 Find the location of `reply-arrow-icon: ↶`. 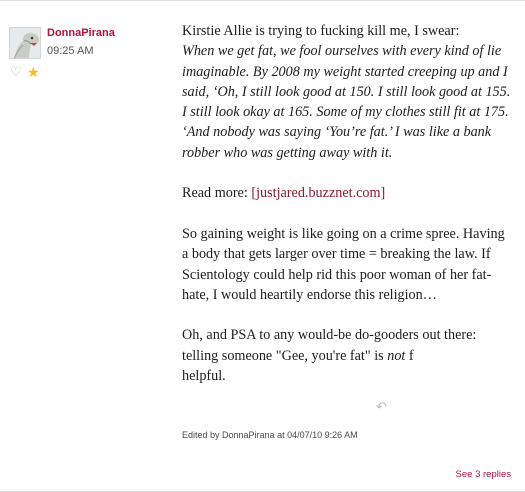

reply-arrow-icon: ↶ is located at coordinates (381, 407).